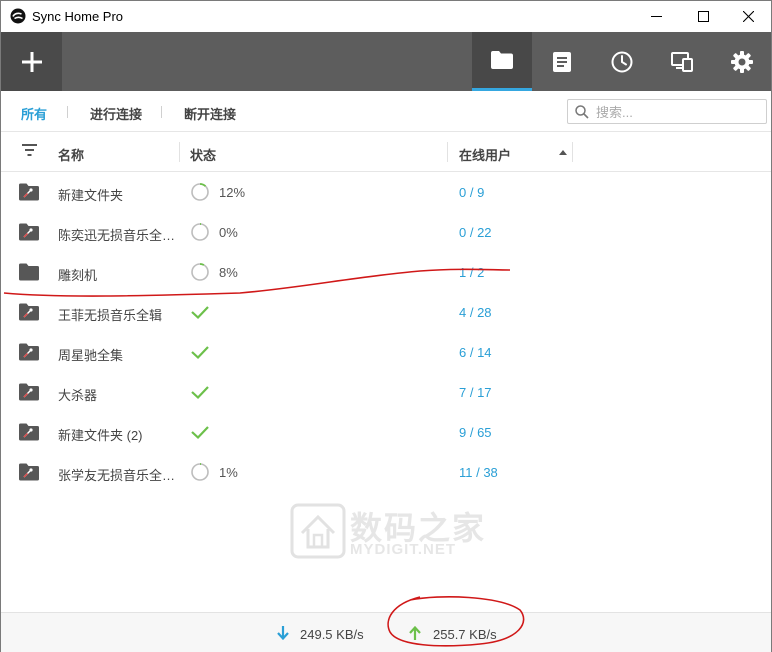  What do you see at coordinates (475, 392) in the screenshot?
I see `online-users-link: 7 / 17` at bounding box center [475, 392].